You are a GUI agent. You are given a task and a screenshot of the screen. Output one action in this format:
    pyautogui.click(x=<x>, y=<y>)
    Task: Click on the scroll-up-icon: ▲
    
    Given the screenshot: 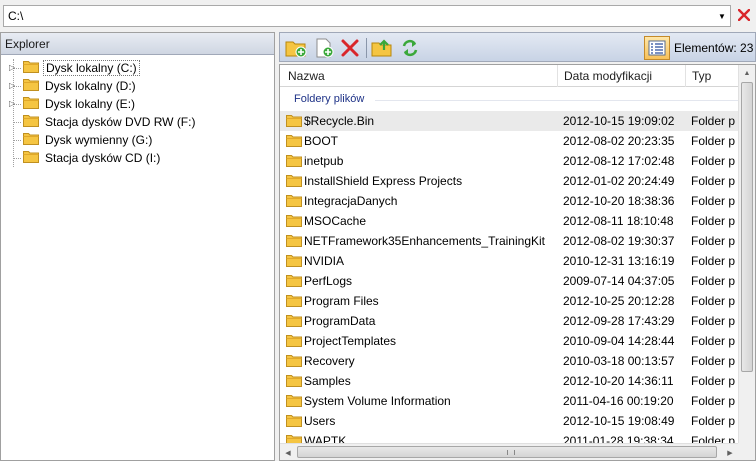 What is the action you would take?
    pyautogui.click(x=747, y=73)
    